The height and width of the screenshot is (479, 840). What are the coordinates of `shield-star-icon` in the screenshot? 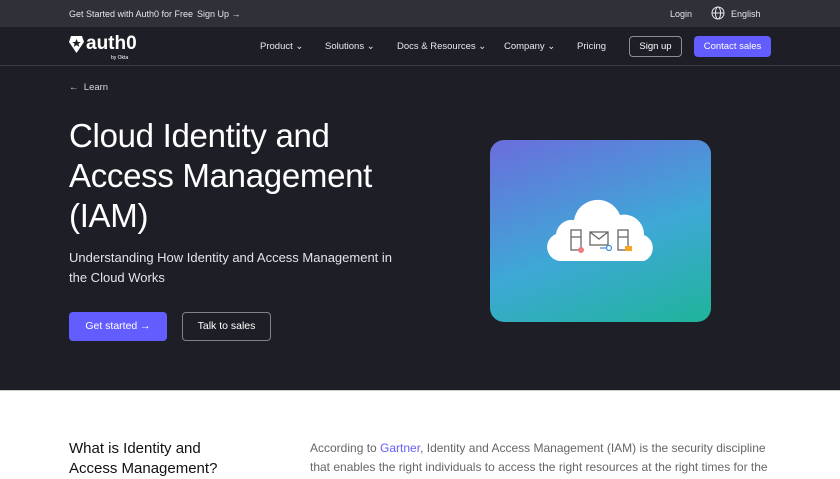 It's located at (76, 44).